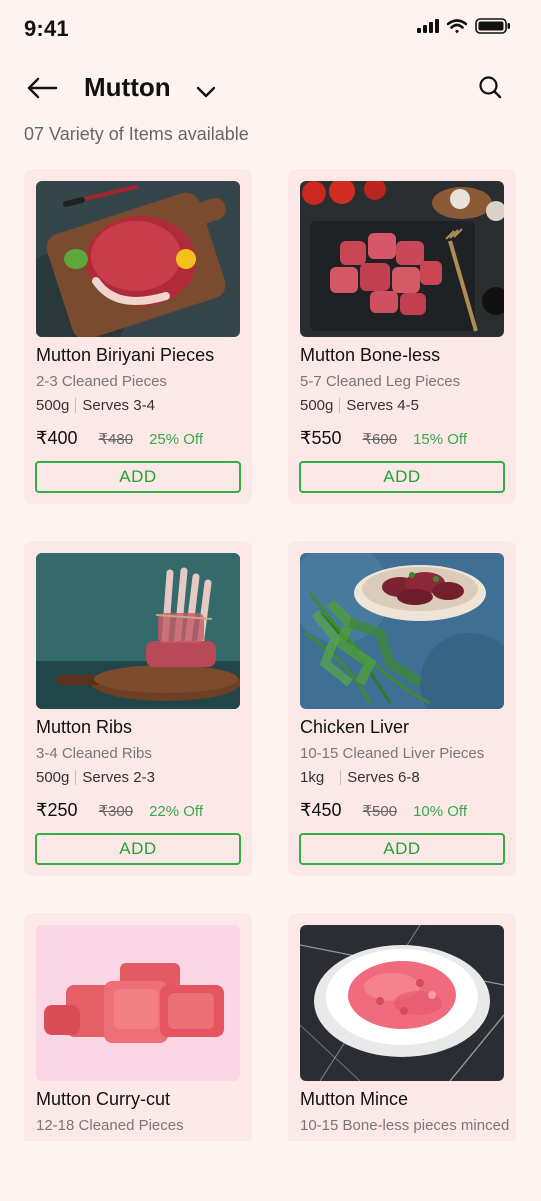 The width and height of the screenshot is (541, 1201). Describe the element at coordinates (355, 727) in the screenshot. I see `product-name: Chicken Liver` at that location.